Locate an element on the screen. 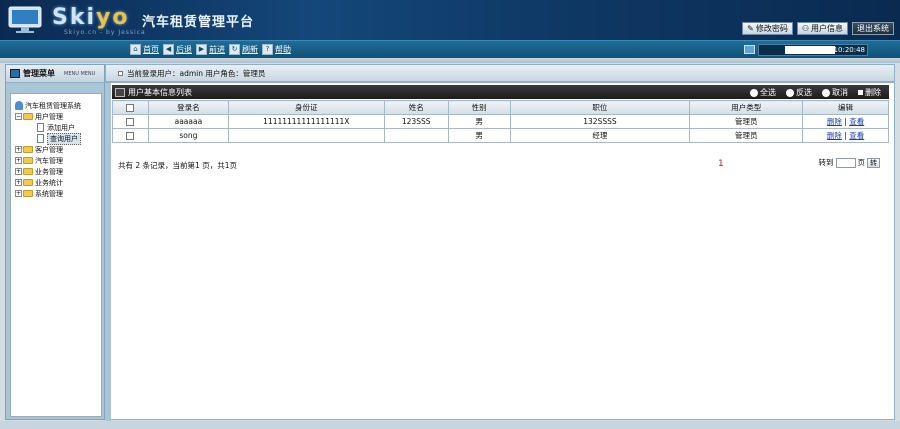 The width and height of the screenshot is (900, 429). select-all-checkbox-cell is located at coordinates (130, 107).